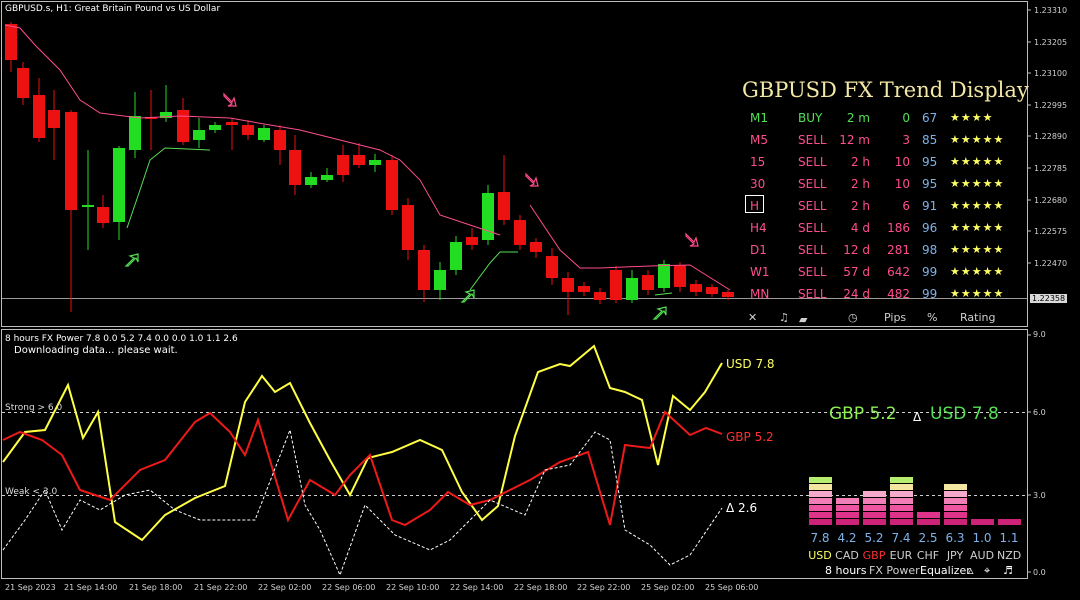  What do you see at coordinates (30, 587) in the screenshot?
I see `time-tick-label: 21 Sep 2023` at bounding box center [30, 587].